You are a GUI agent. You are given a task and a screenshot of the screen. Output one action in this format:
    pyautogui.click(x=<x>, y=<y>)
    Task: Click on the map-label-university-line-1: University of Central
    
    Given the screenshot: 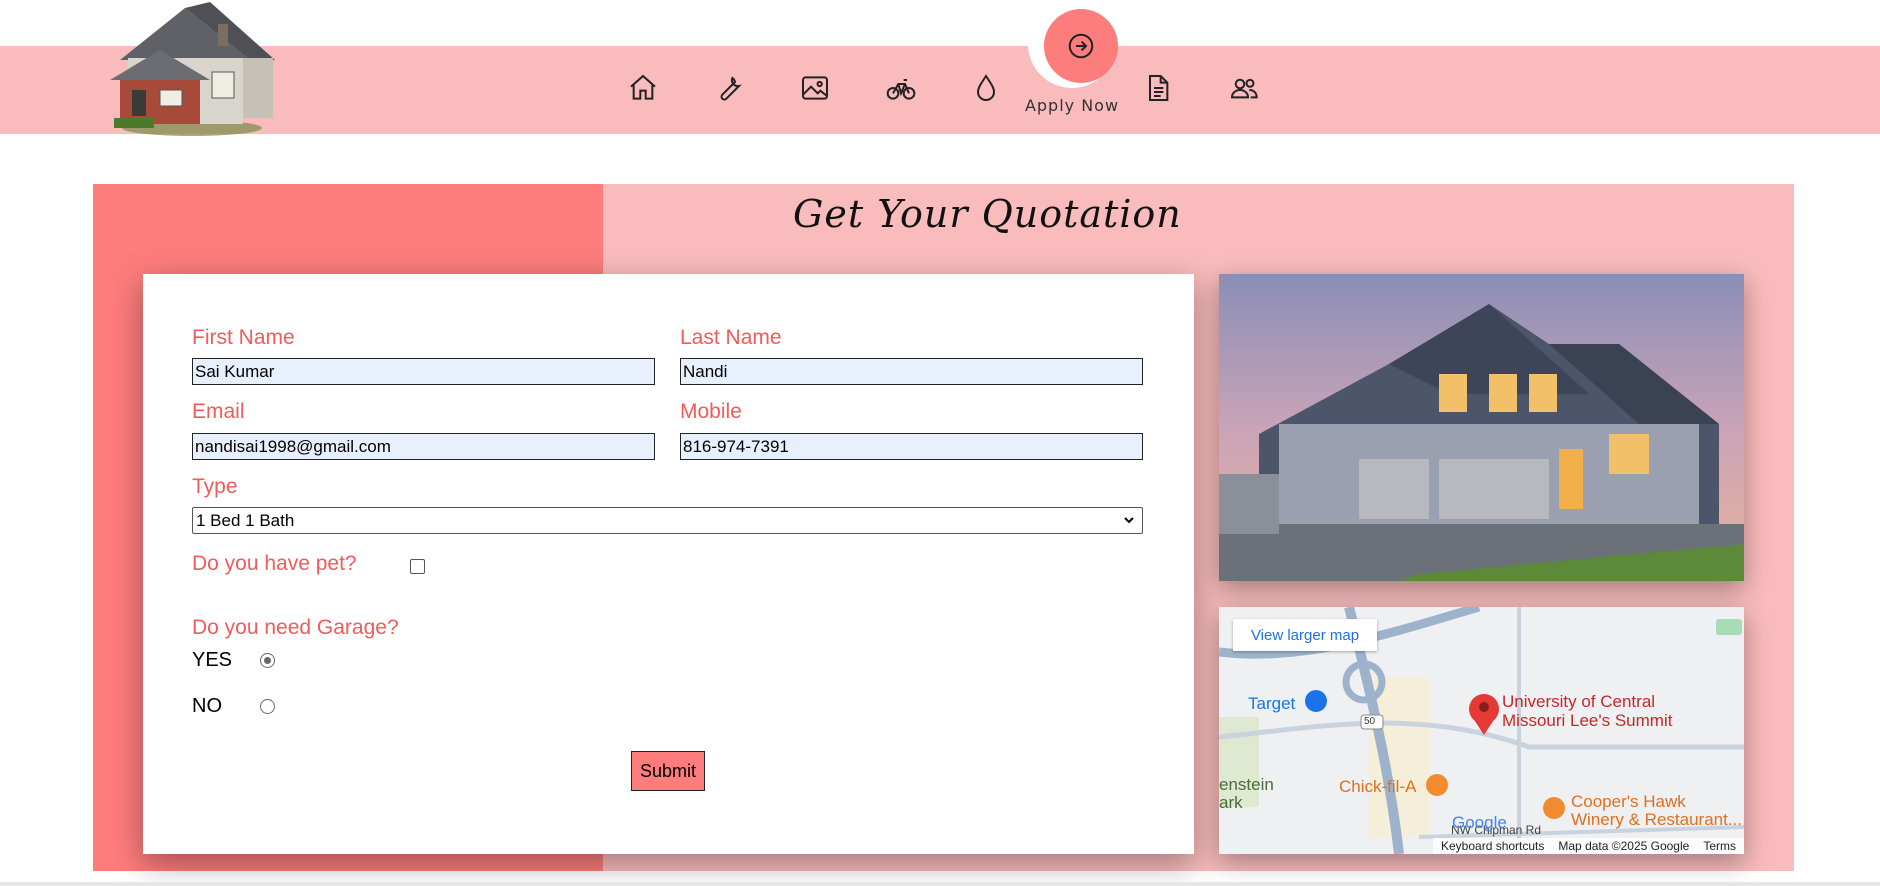 What is the action you would take?
    pyautogui.click(x=1579, y=701)
    